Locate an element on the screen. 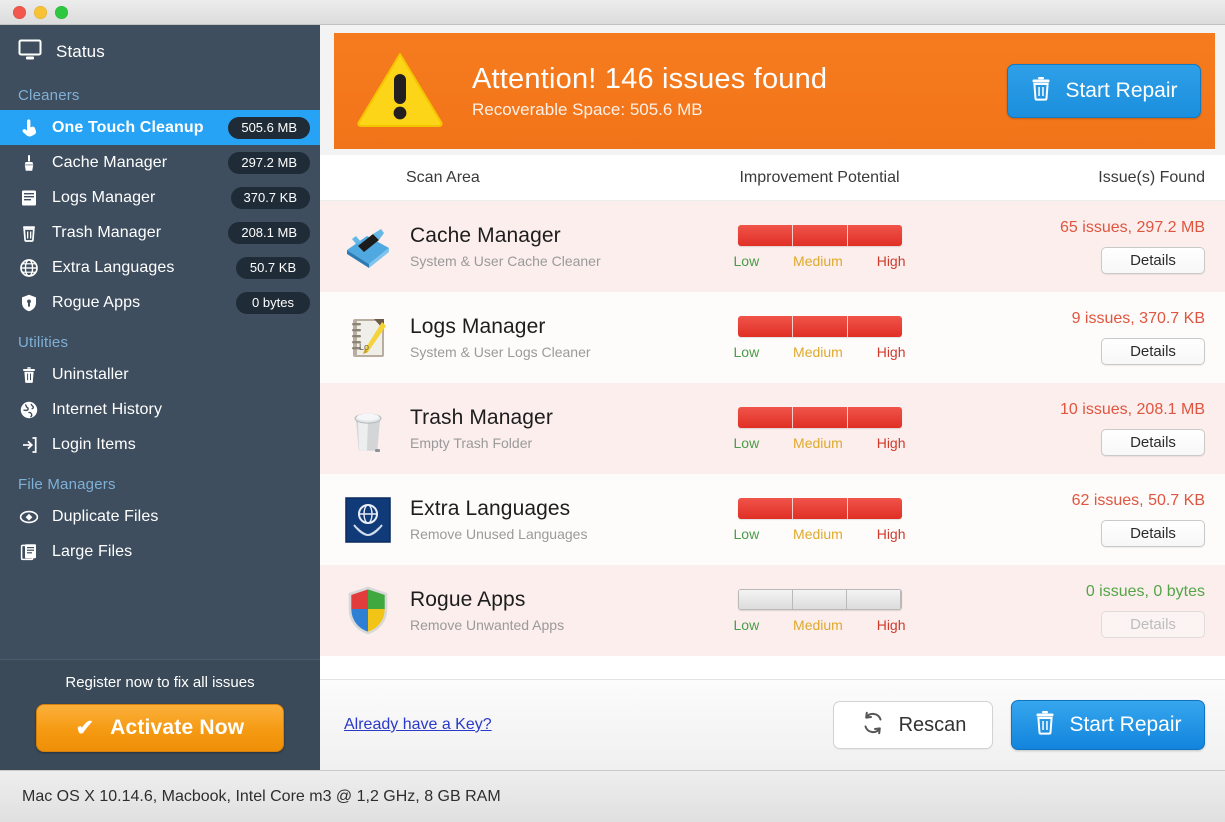 Image resolution: width=1225 pixels, height=822 pixels. row-issues: 9 issues, 370.7 KB Details is located at coordinates (1090, 337).